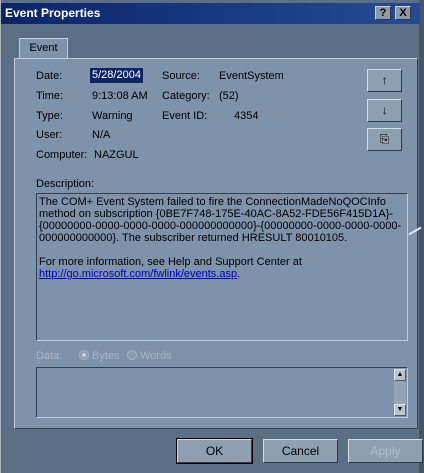 The image size is (424, 473). I want to click on time-value: 9:13:08 AM, so click(120, 96).